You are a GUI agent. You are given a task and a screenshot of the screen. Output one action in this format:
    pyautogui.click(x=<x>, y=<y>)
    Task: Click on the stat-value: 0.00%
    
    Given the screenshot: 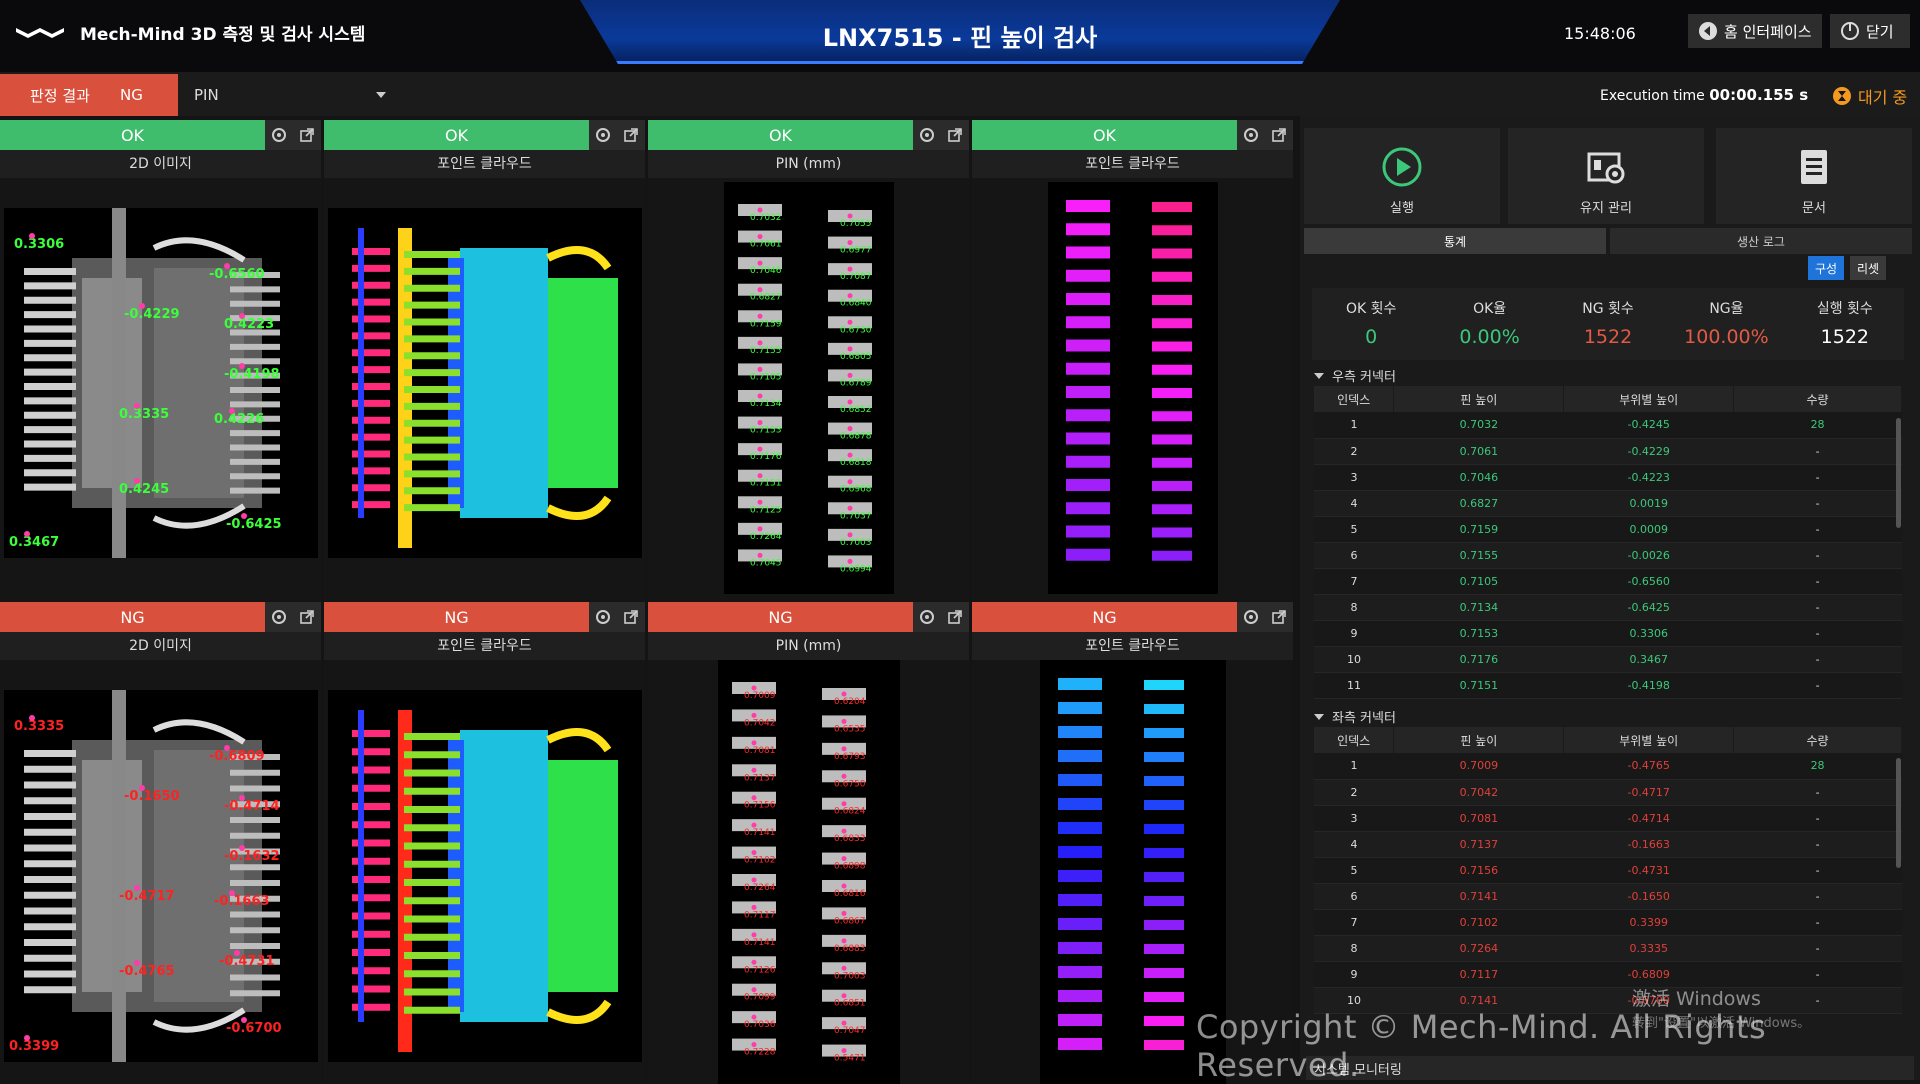 What is the action you would take?
    pyautogui.click(x=1489, y=337)
    